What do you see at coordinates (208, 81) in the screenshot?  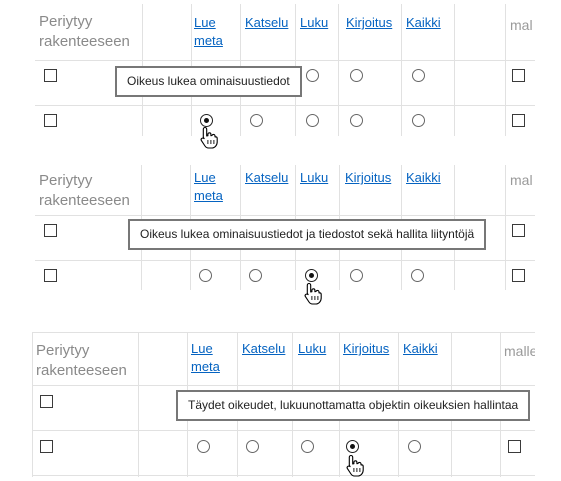 I see `permission-tooltip: Oikeus lukea ominaisuustiedot` at bounding box center [208, 81].